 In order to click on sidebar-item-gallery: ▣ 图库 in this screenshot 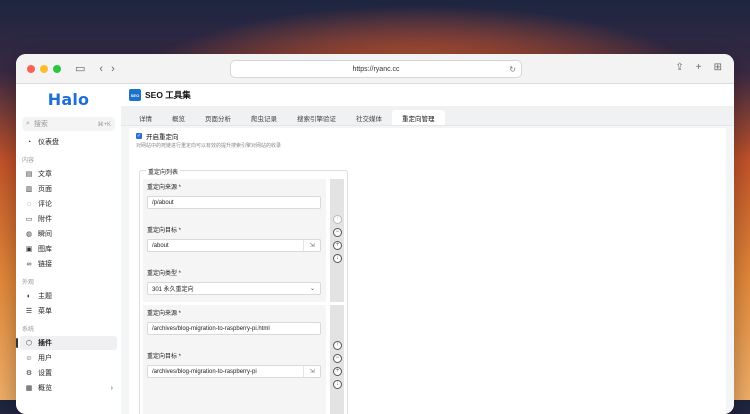, I will do `click(68, 249)`.